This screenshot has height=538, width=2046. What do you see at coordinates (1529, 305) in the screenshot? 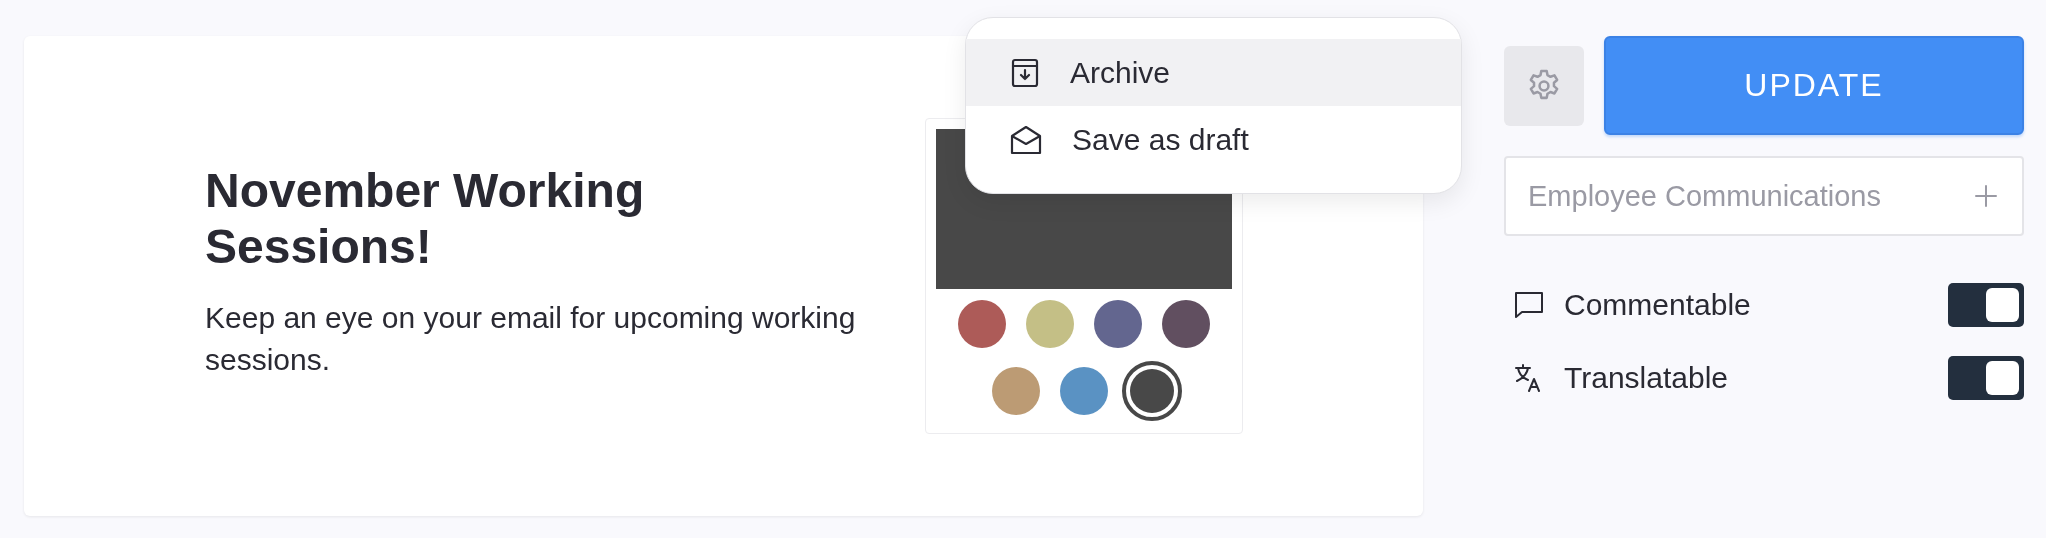
I see `speech-bubble-icon` at bounding box center [1529, 305].